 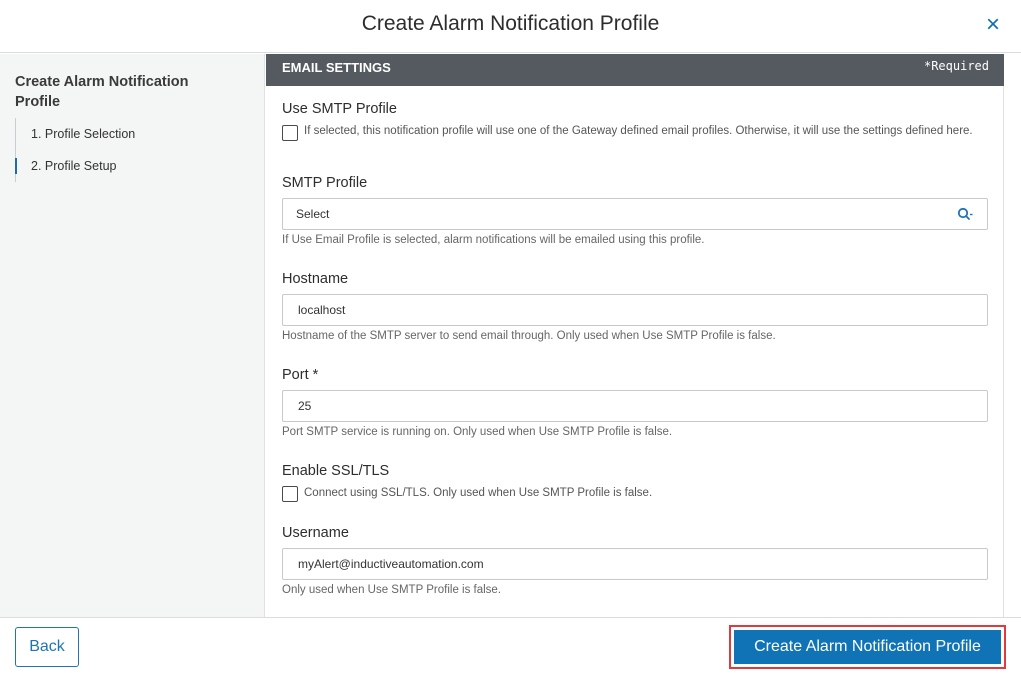 I want to click on modal-header: Create Alarm Notification Profile ×, so click(x=510, y=26).